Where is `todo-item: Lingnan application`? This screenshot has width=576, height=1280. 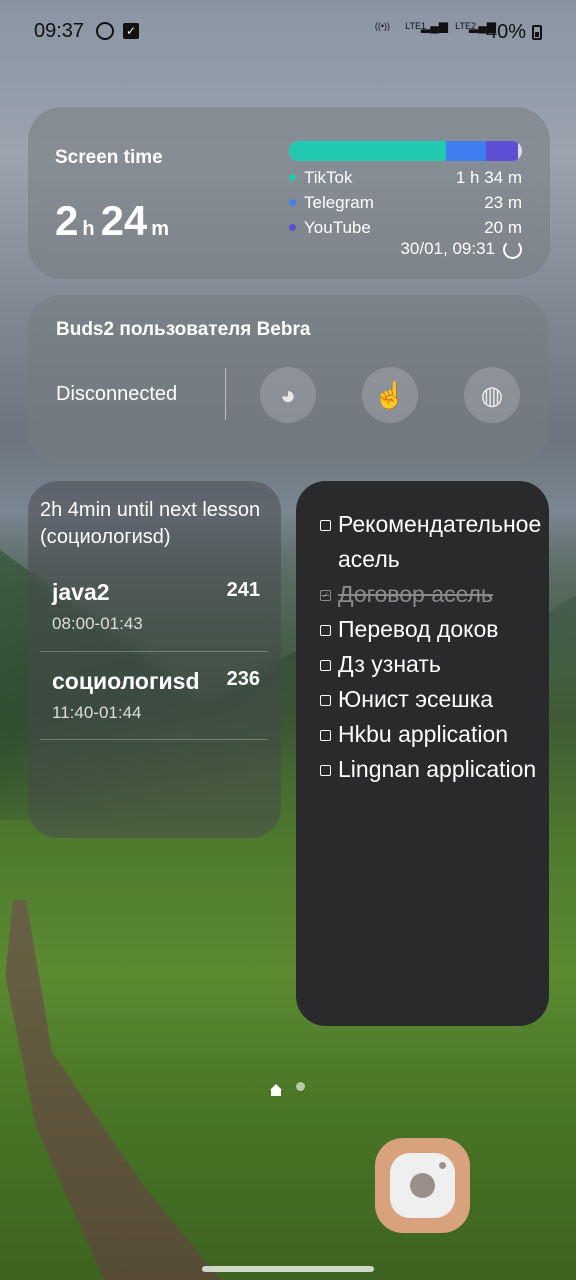
todo-item: Lingnan application is located at coordinates (430, 769).